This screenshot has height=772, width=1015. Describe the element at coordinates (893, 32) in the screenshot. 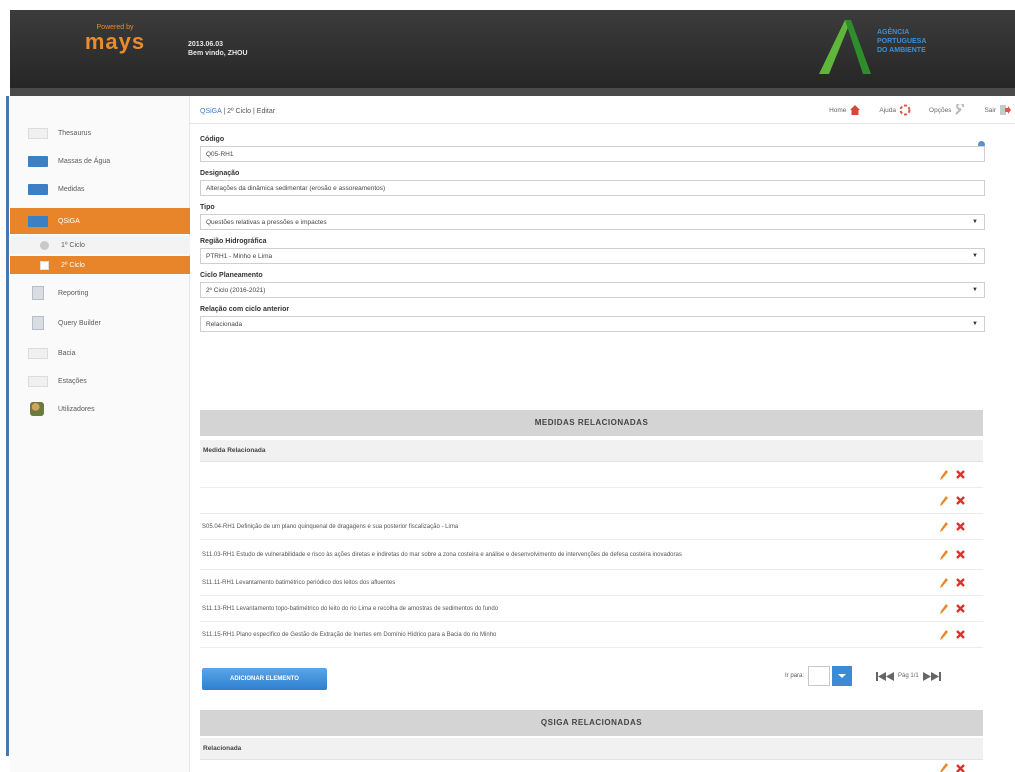

I see `agency-line-1: AGÊNCIA` at that location.